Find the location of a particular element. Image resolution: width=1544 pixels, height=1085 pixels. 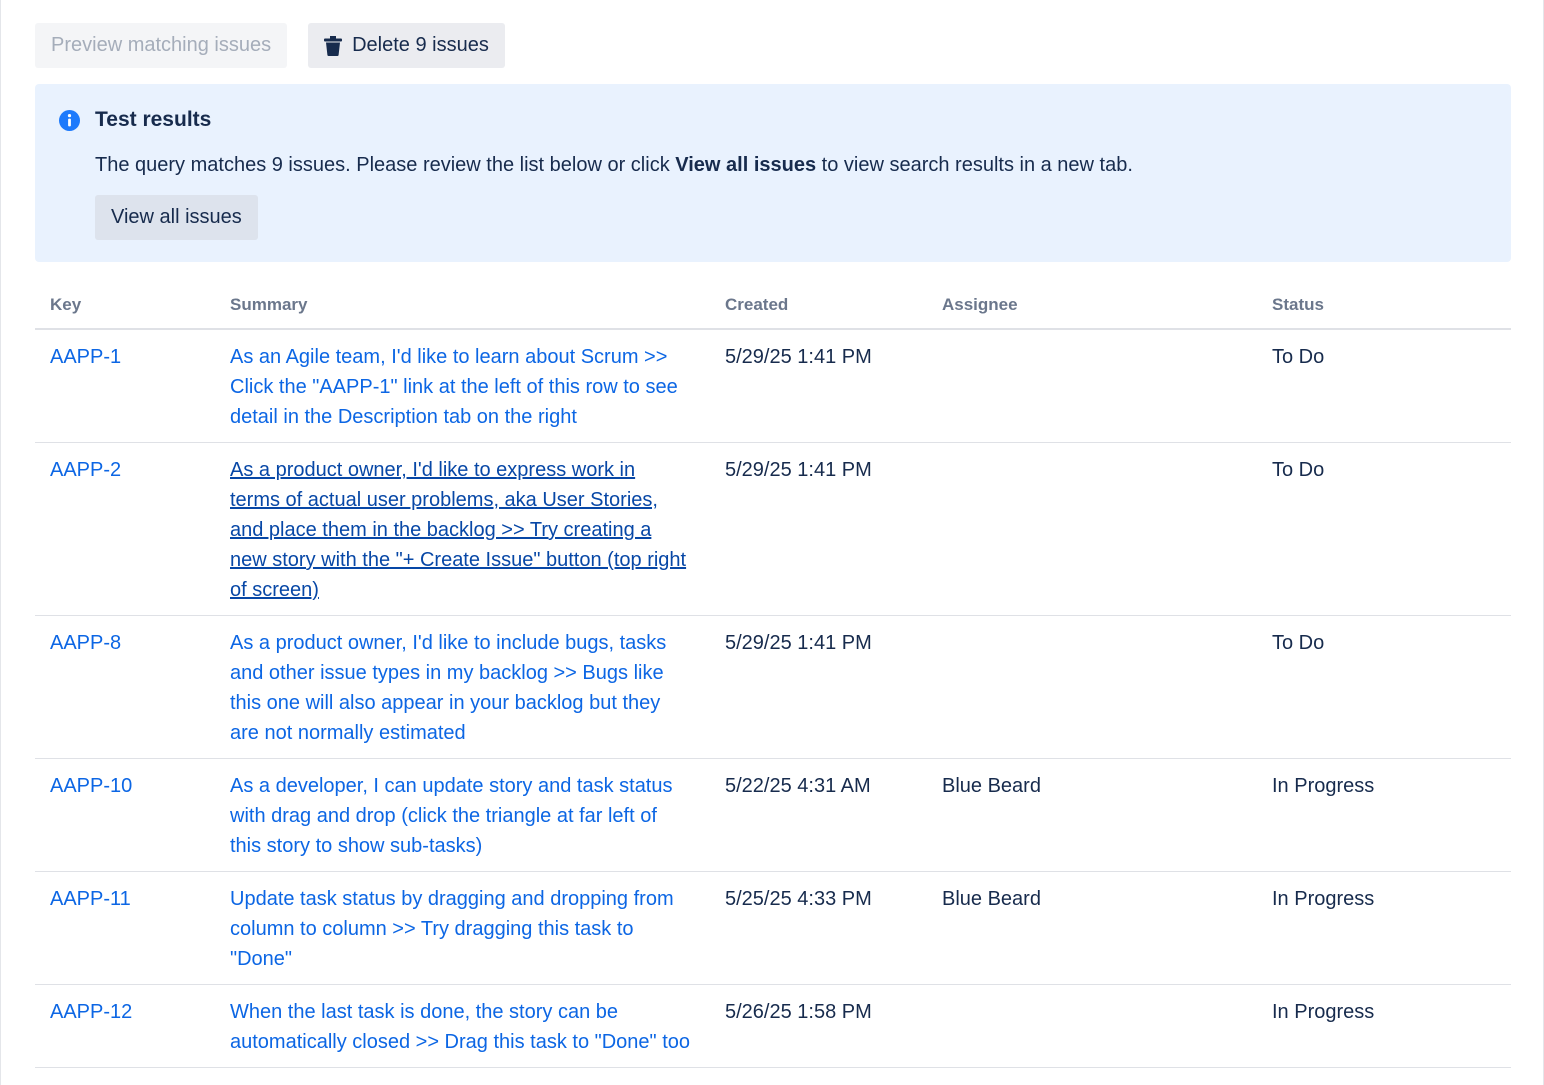

issue-created: 5/26/25 1:58 PM is located at coordinates (818, 1026).